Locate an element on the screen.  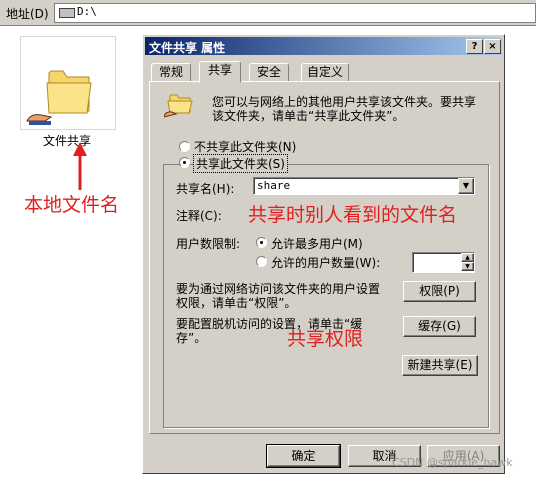
ok-button: 确定 is located at coordinates (303, 456).